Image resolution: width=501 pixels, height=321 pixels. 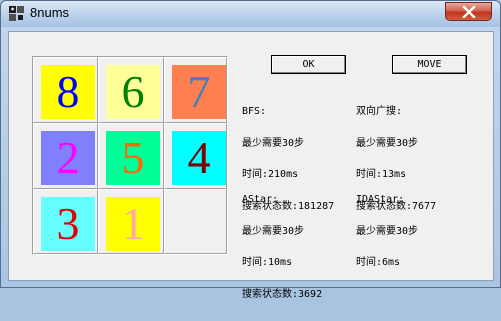 I want to click on tile-1: 1, so click(x=133, y=224).